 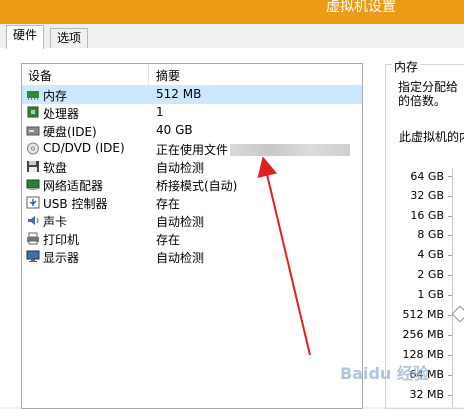 What do you see at coordinates (284, 256) in the screenshot?
I see `annotation-arrow` at bounding box center [284, 256].